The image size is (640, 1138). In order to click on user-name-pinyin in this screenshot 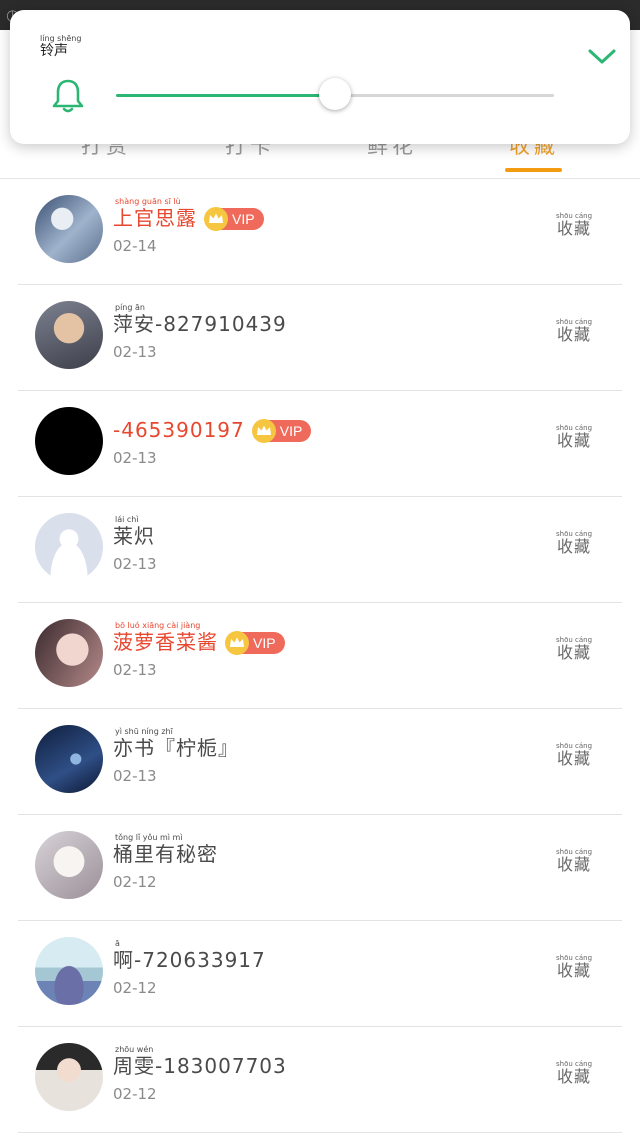, I will do `click(179, 413)`.